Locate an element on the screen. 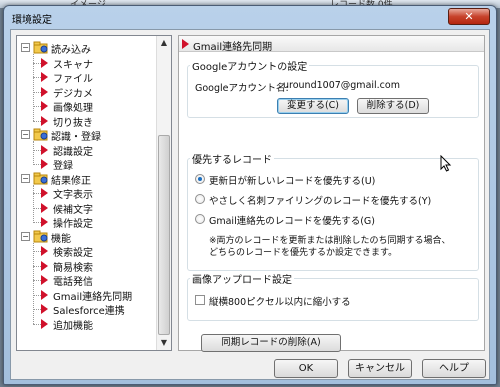  image-upload-legend: 画像アップロード設定 is located at coordinates (242, 280).